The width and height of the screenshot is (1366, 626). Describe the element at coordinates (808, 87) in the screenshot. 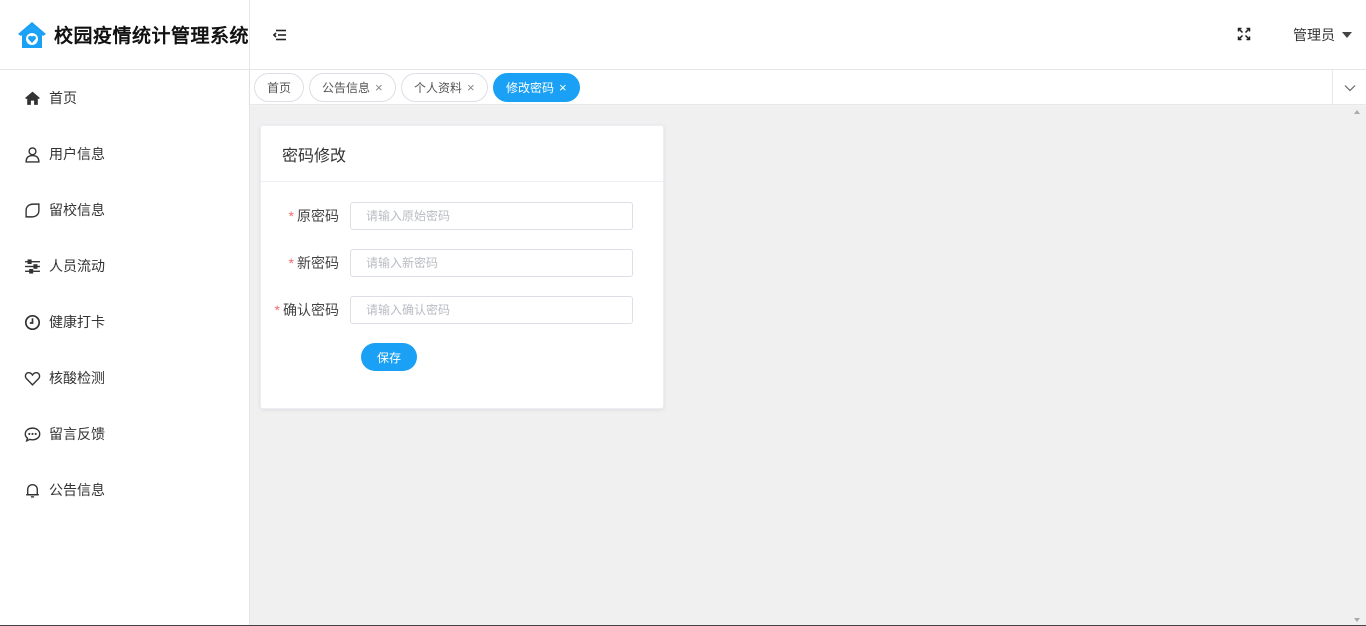

I see `tabs-bar: 首页 公告信息 × 个人资料 × 修改密码 ×` at that location.